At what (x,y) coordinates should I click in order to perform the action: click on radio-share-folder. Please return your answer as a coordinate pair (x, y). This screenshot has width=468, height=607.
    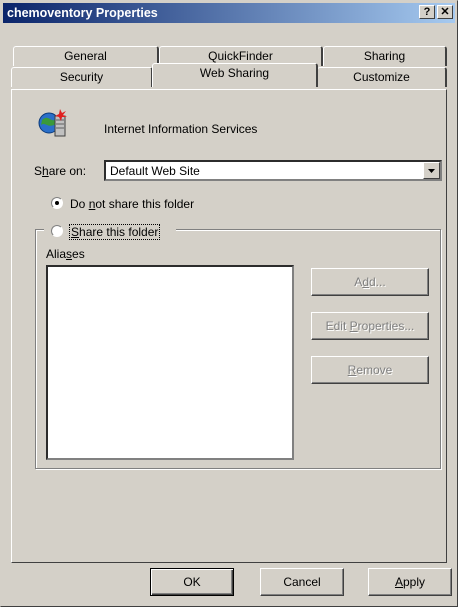
    Looking at the image, I should click on (57, 231).